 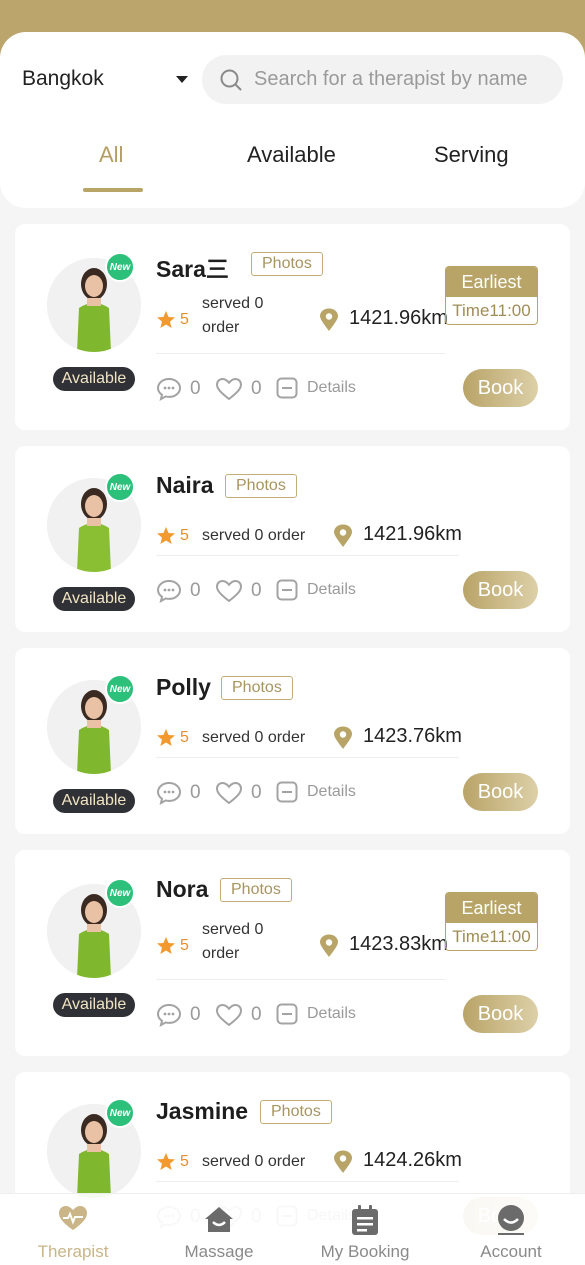 What do you see at coordinates (491, 908) in the screenshot?
I see `earliest-title: Earliest` at bounding box center [491, 908].